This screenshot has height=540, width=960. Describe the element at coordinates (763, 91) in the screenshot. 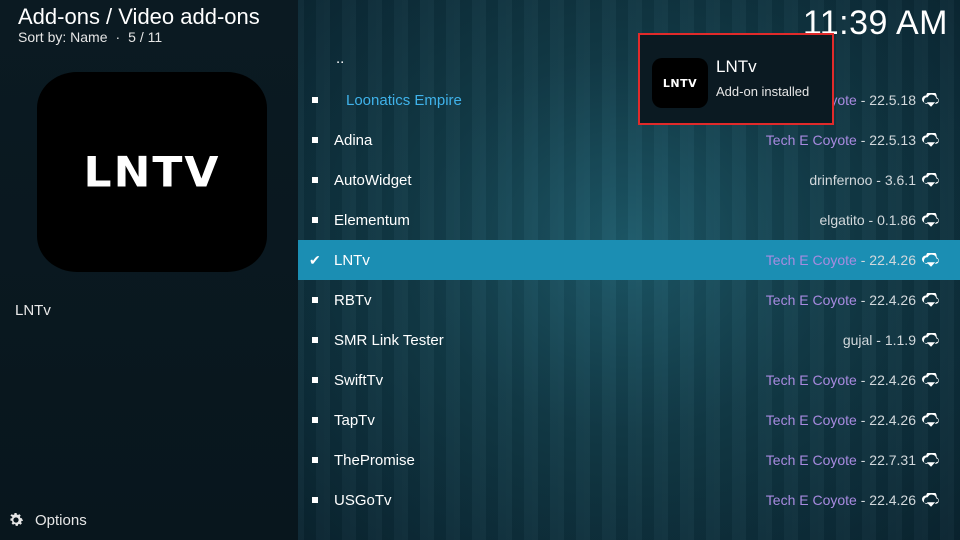

I see `toast-message: Add-on installed` at that location.